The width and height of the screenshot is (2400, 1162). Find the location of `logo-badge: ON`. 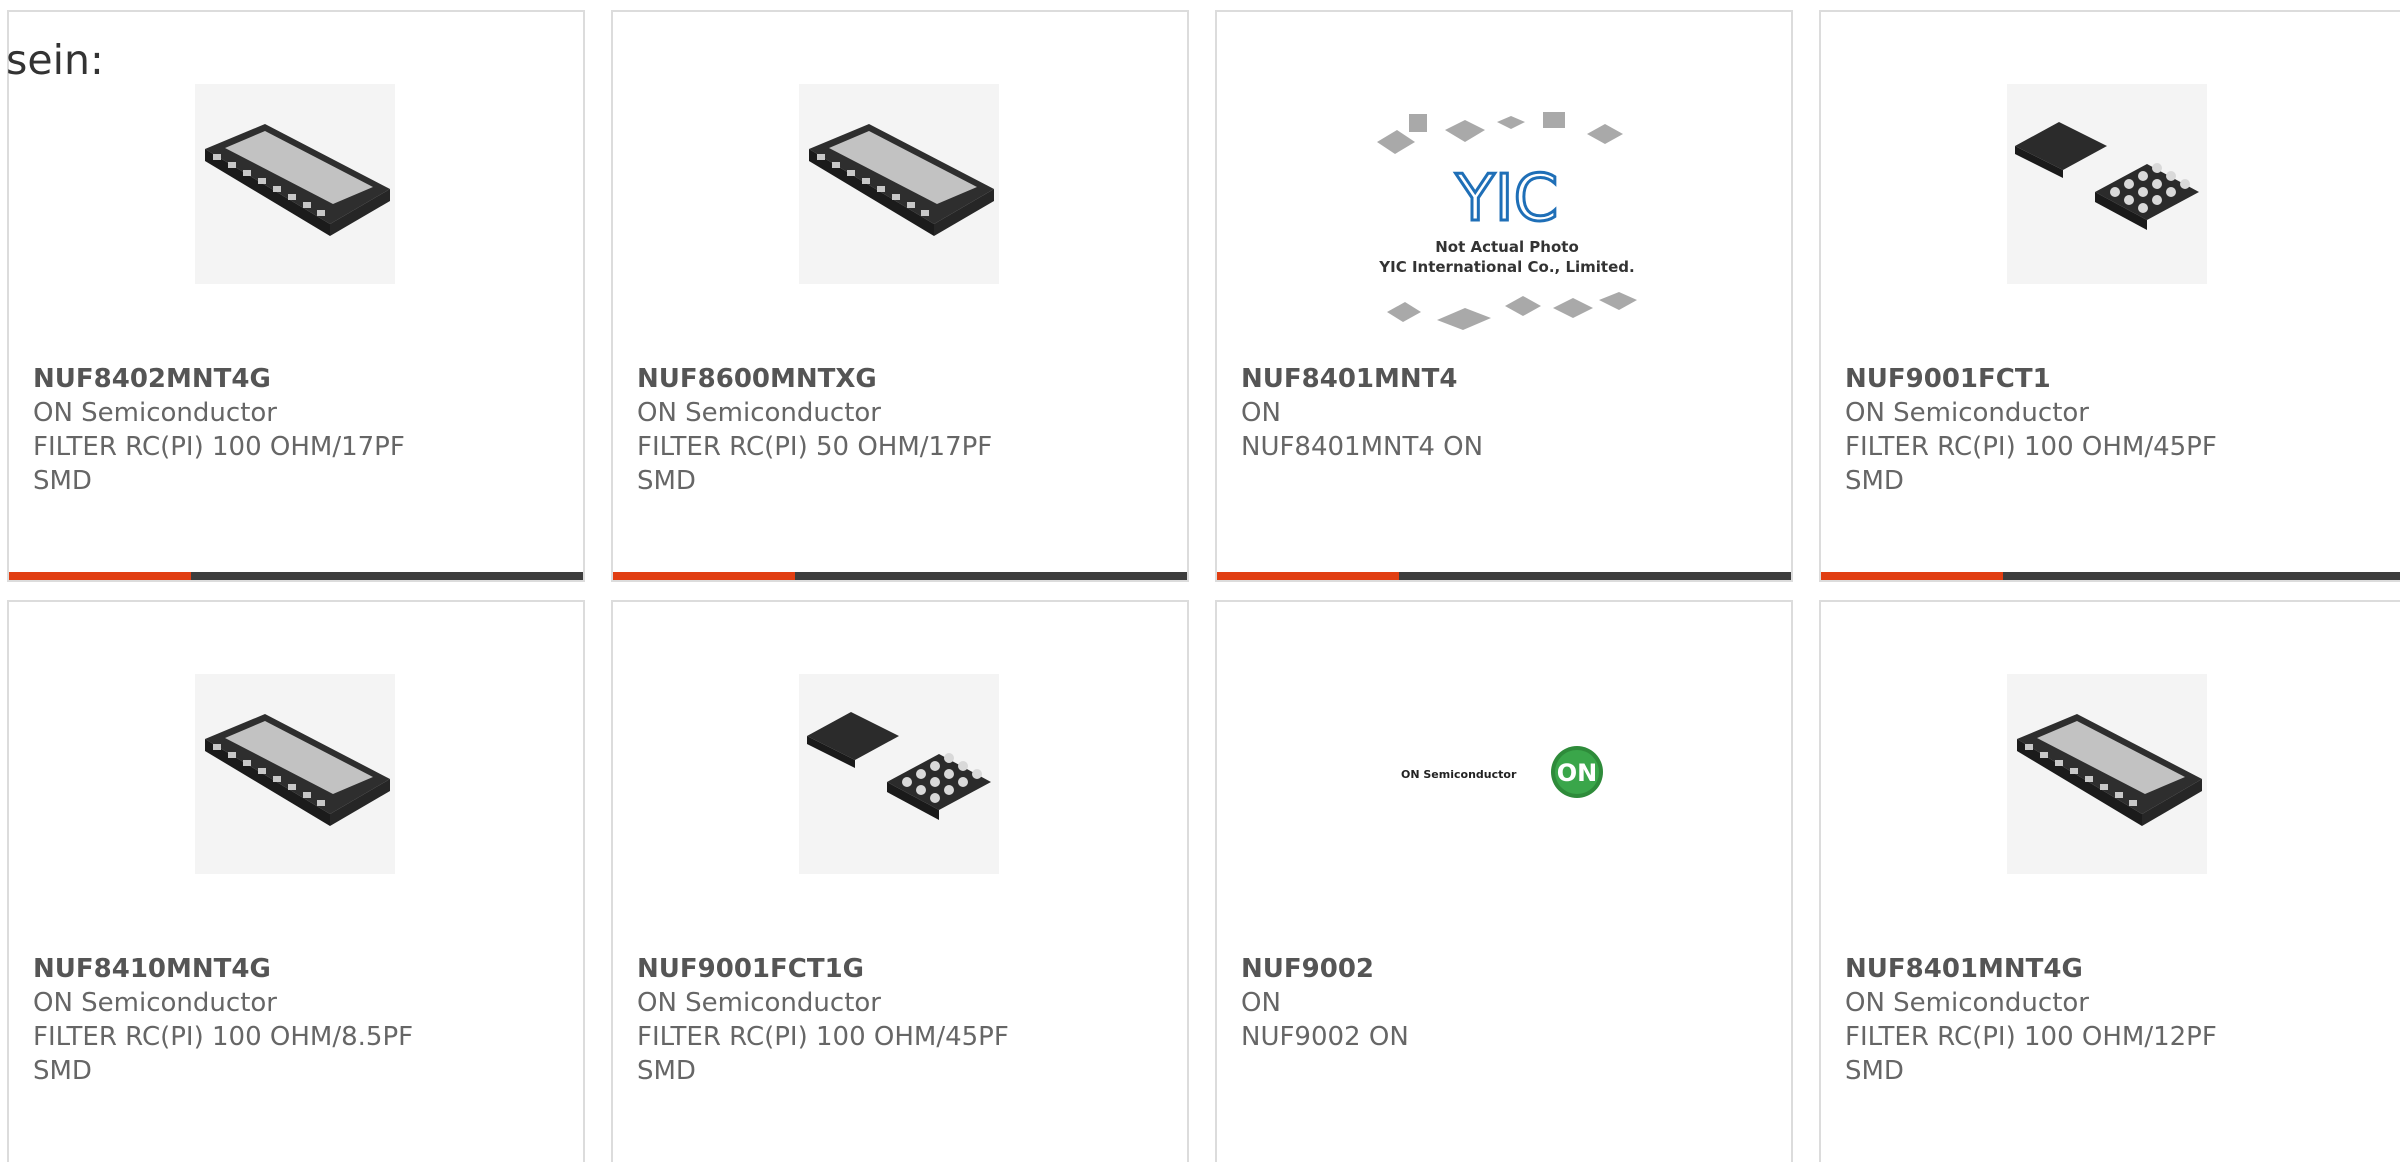

logo-badge: ON is located at coordinates (1577, 773).